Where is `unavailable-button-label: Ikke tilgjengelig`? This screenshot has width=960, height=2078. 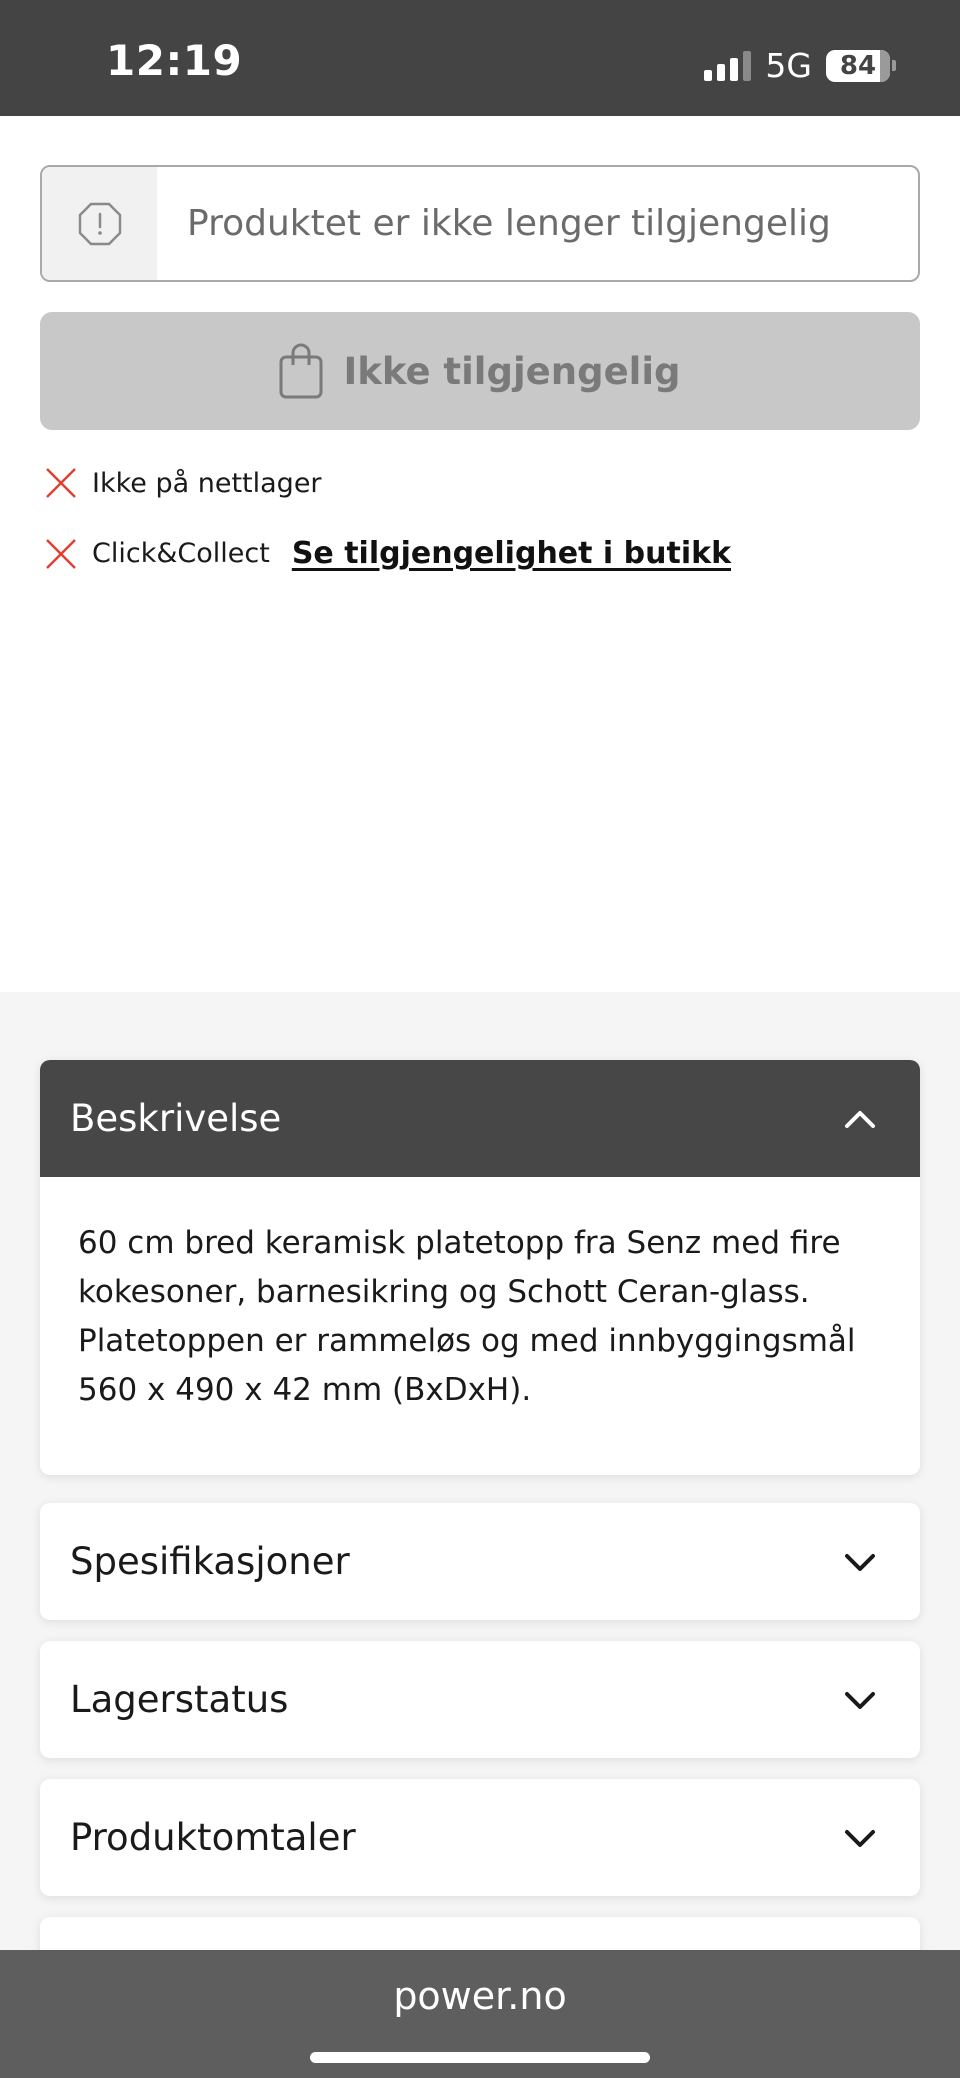 unavailable-button-label: Ikke tilgjengelig is located at coordinates (512, 371).